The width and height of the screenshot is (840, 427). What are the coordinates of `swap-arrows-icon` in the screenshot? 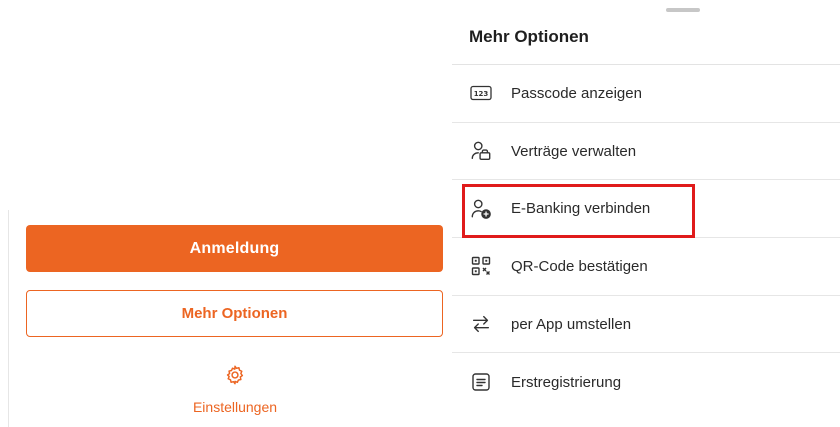 It's located at (481, 324).